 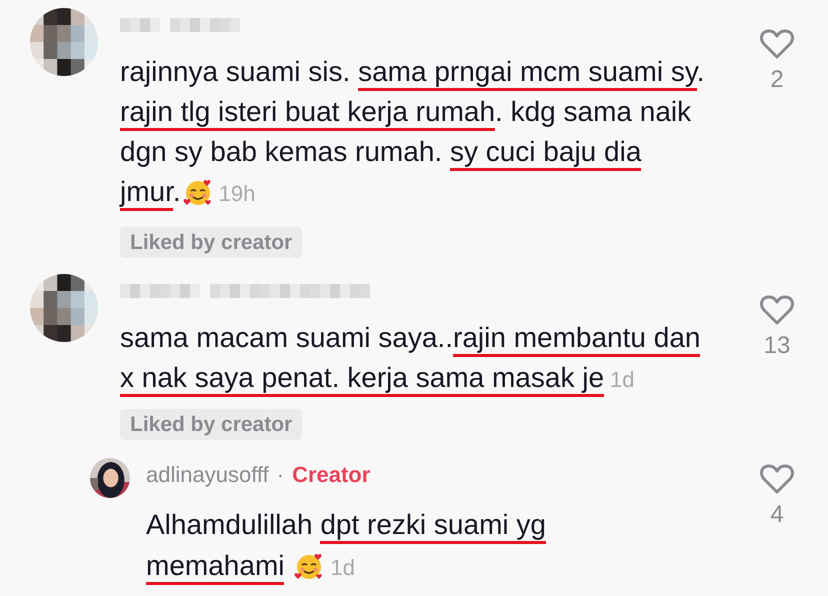 I want to click on username: adlinayusofff, so click(x=207, y=475).